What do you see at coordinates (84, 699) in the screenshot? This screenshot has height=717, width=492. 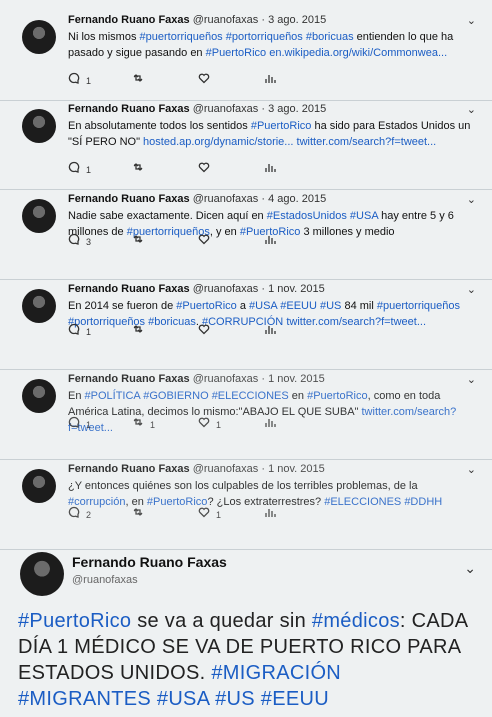 I see `tweet-link: #MIGRANTES` at bounding box center [84, 699].